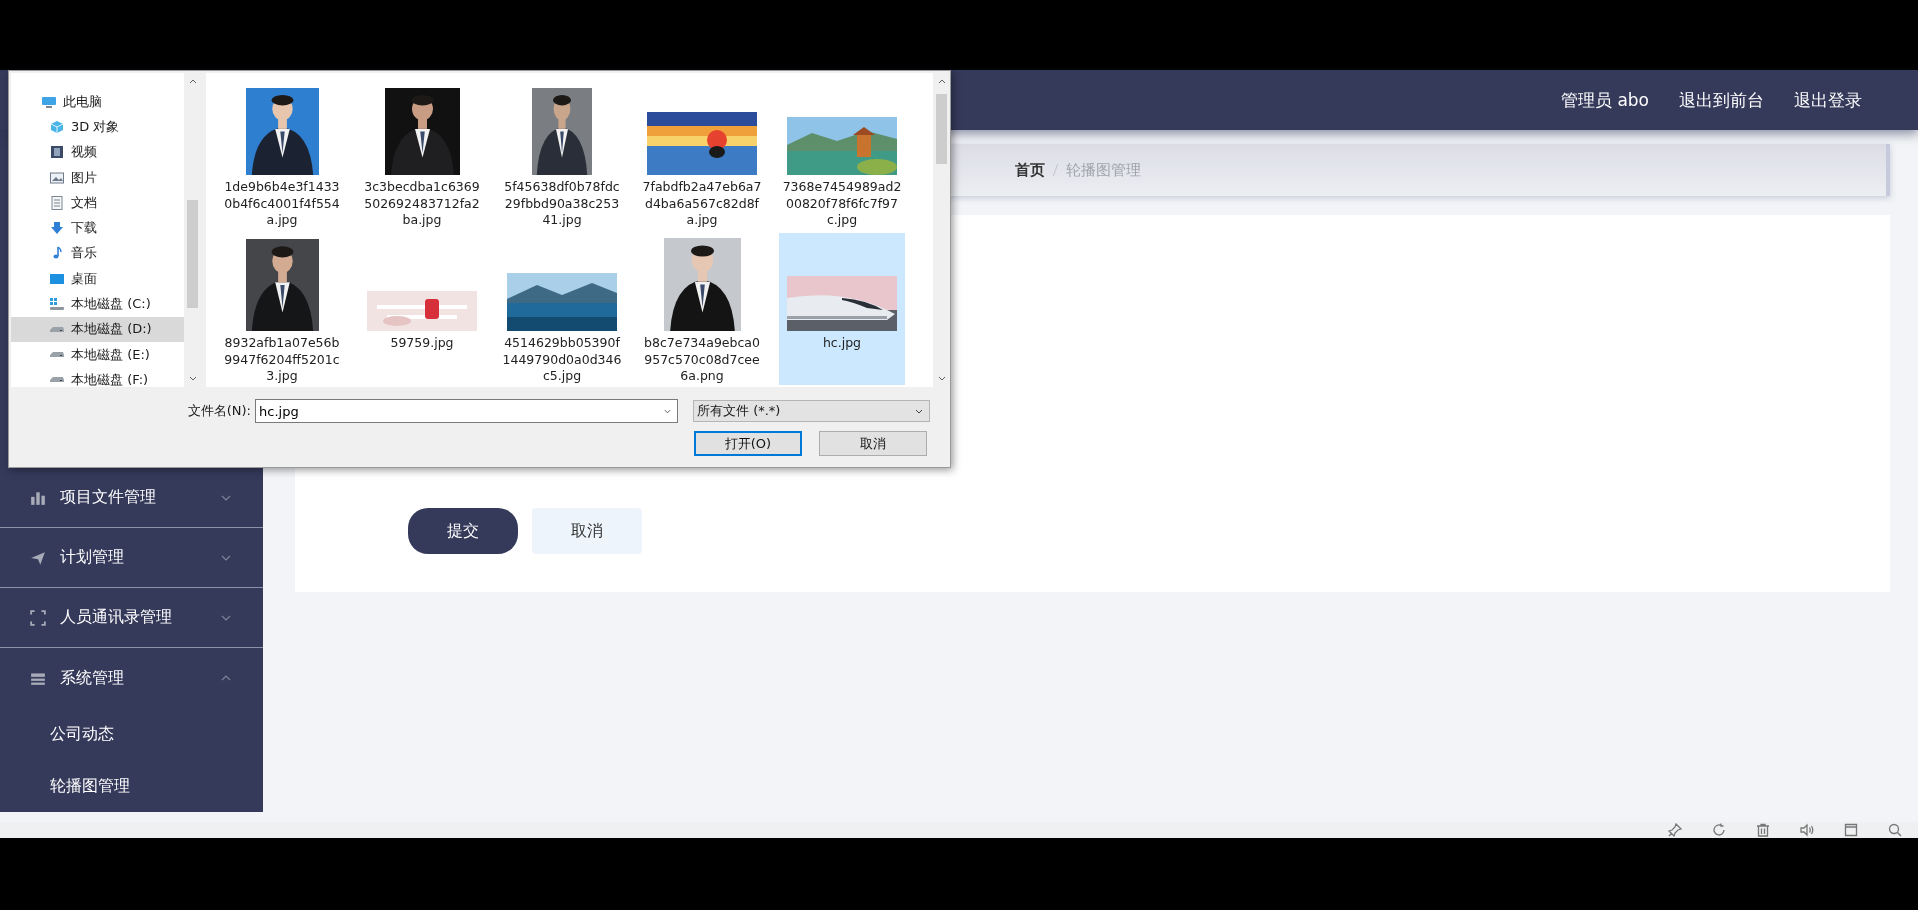 The height and width of the screenshot is (910, 1918). I want to click on nav-tree-item: 桌面, so click(97, 279).